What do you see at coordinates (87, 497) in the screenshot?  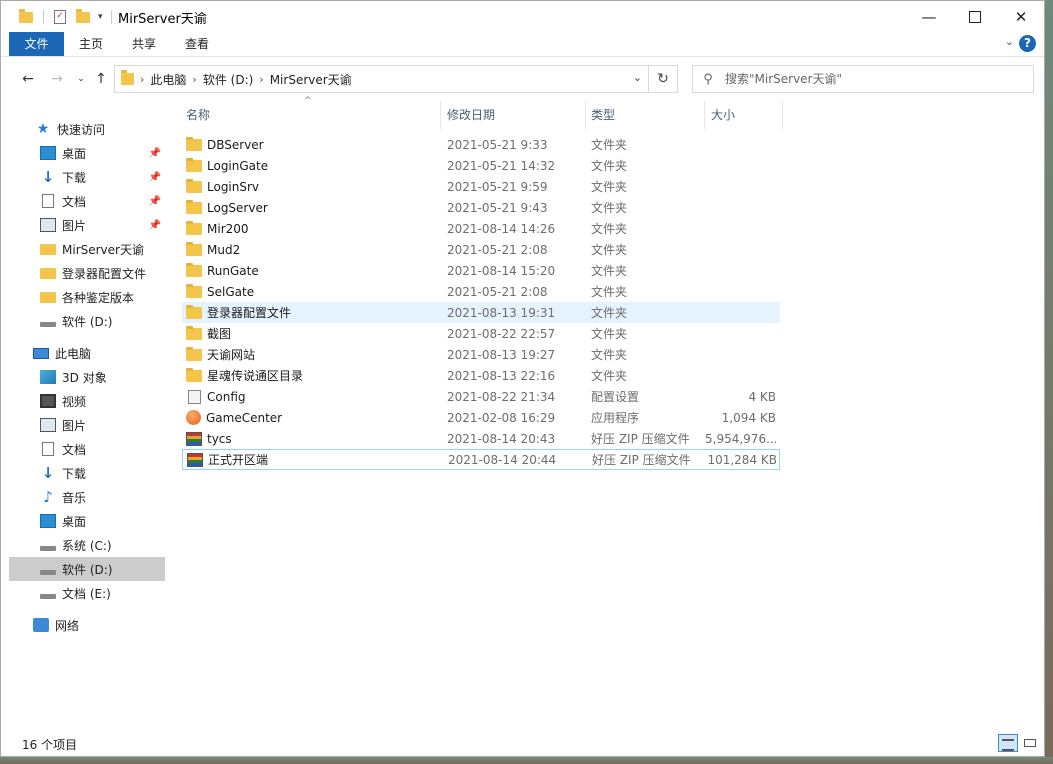 I see `sidebar-item-music: ♪ 音乐` at bounding box center [87, 497].